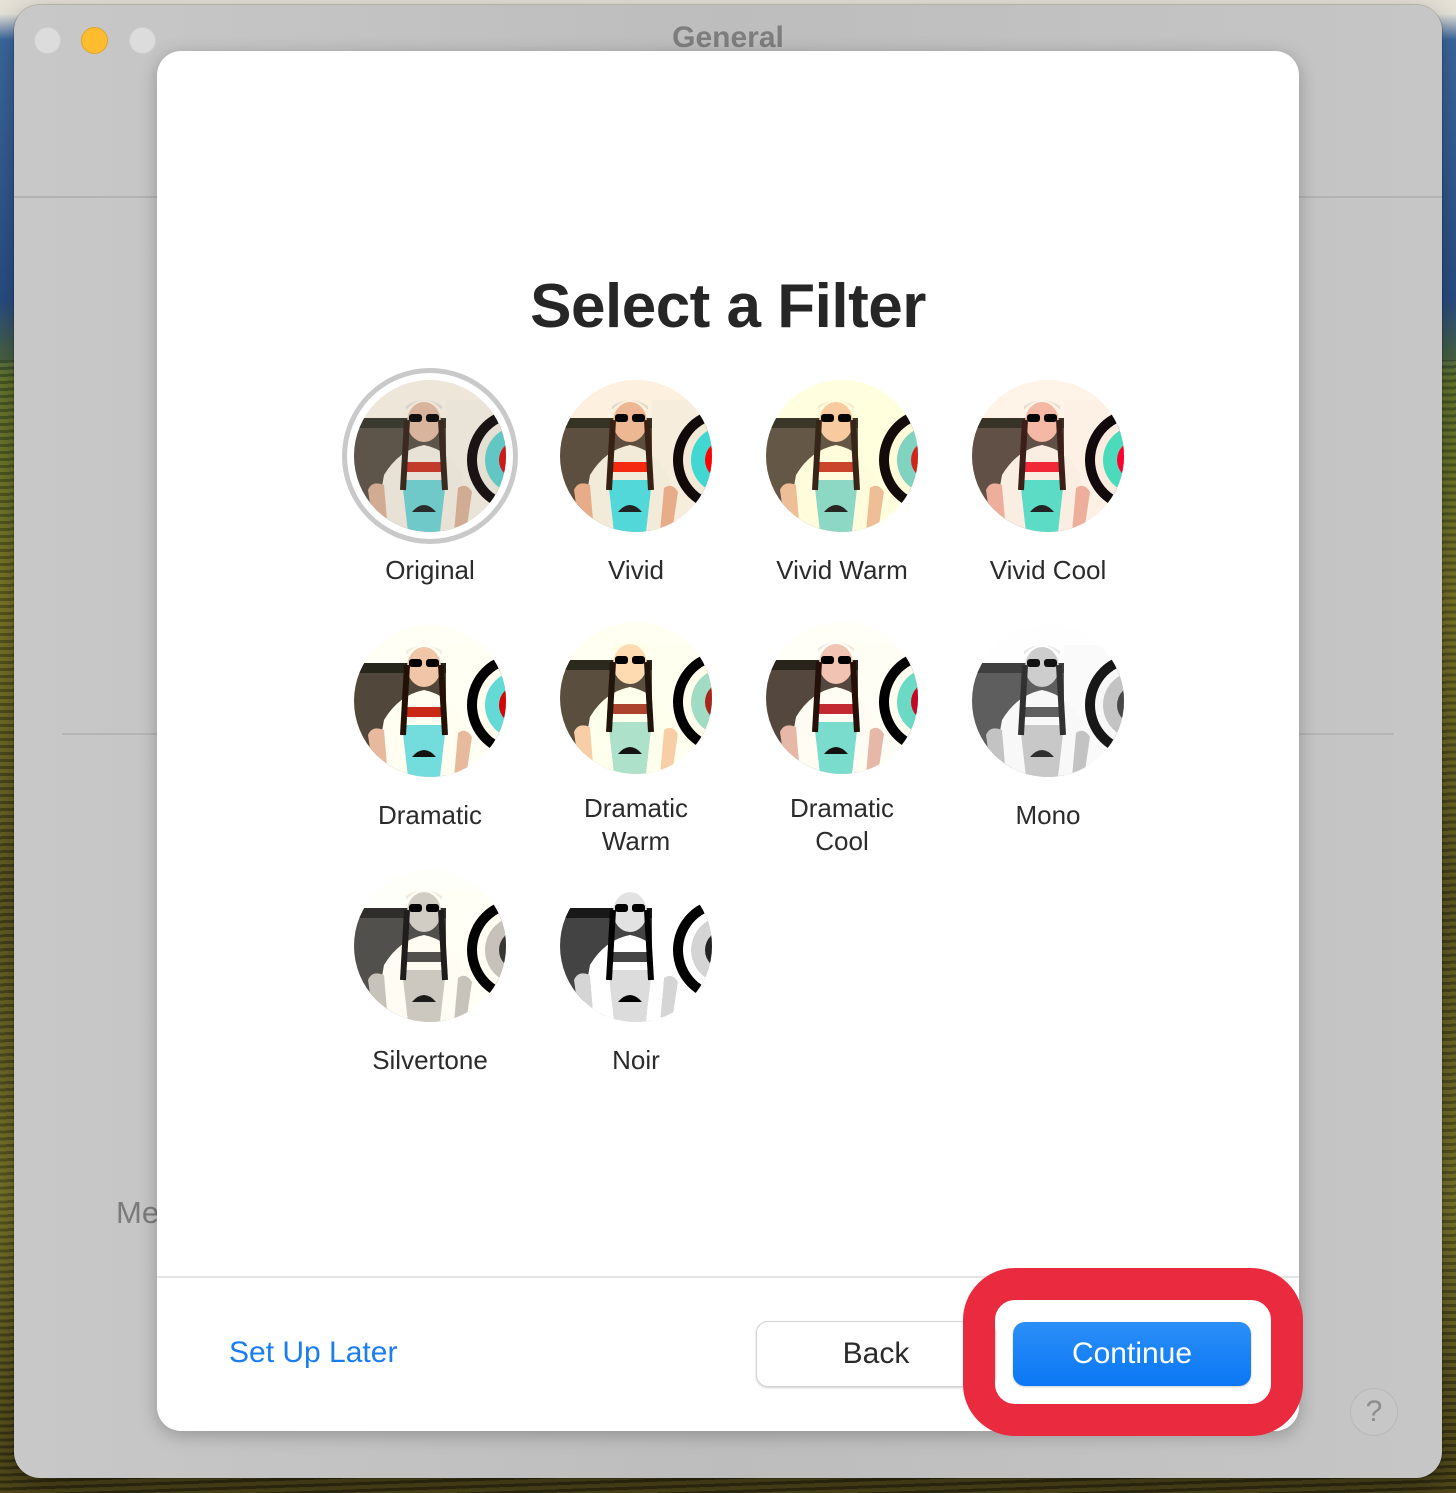 Image resolution: width=1456 pixels, height=1493 pixels. I want to click on filter-label: Dramatic, so click(429, 815).